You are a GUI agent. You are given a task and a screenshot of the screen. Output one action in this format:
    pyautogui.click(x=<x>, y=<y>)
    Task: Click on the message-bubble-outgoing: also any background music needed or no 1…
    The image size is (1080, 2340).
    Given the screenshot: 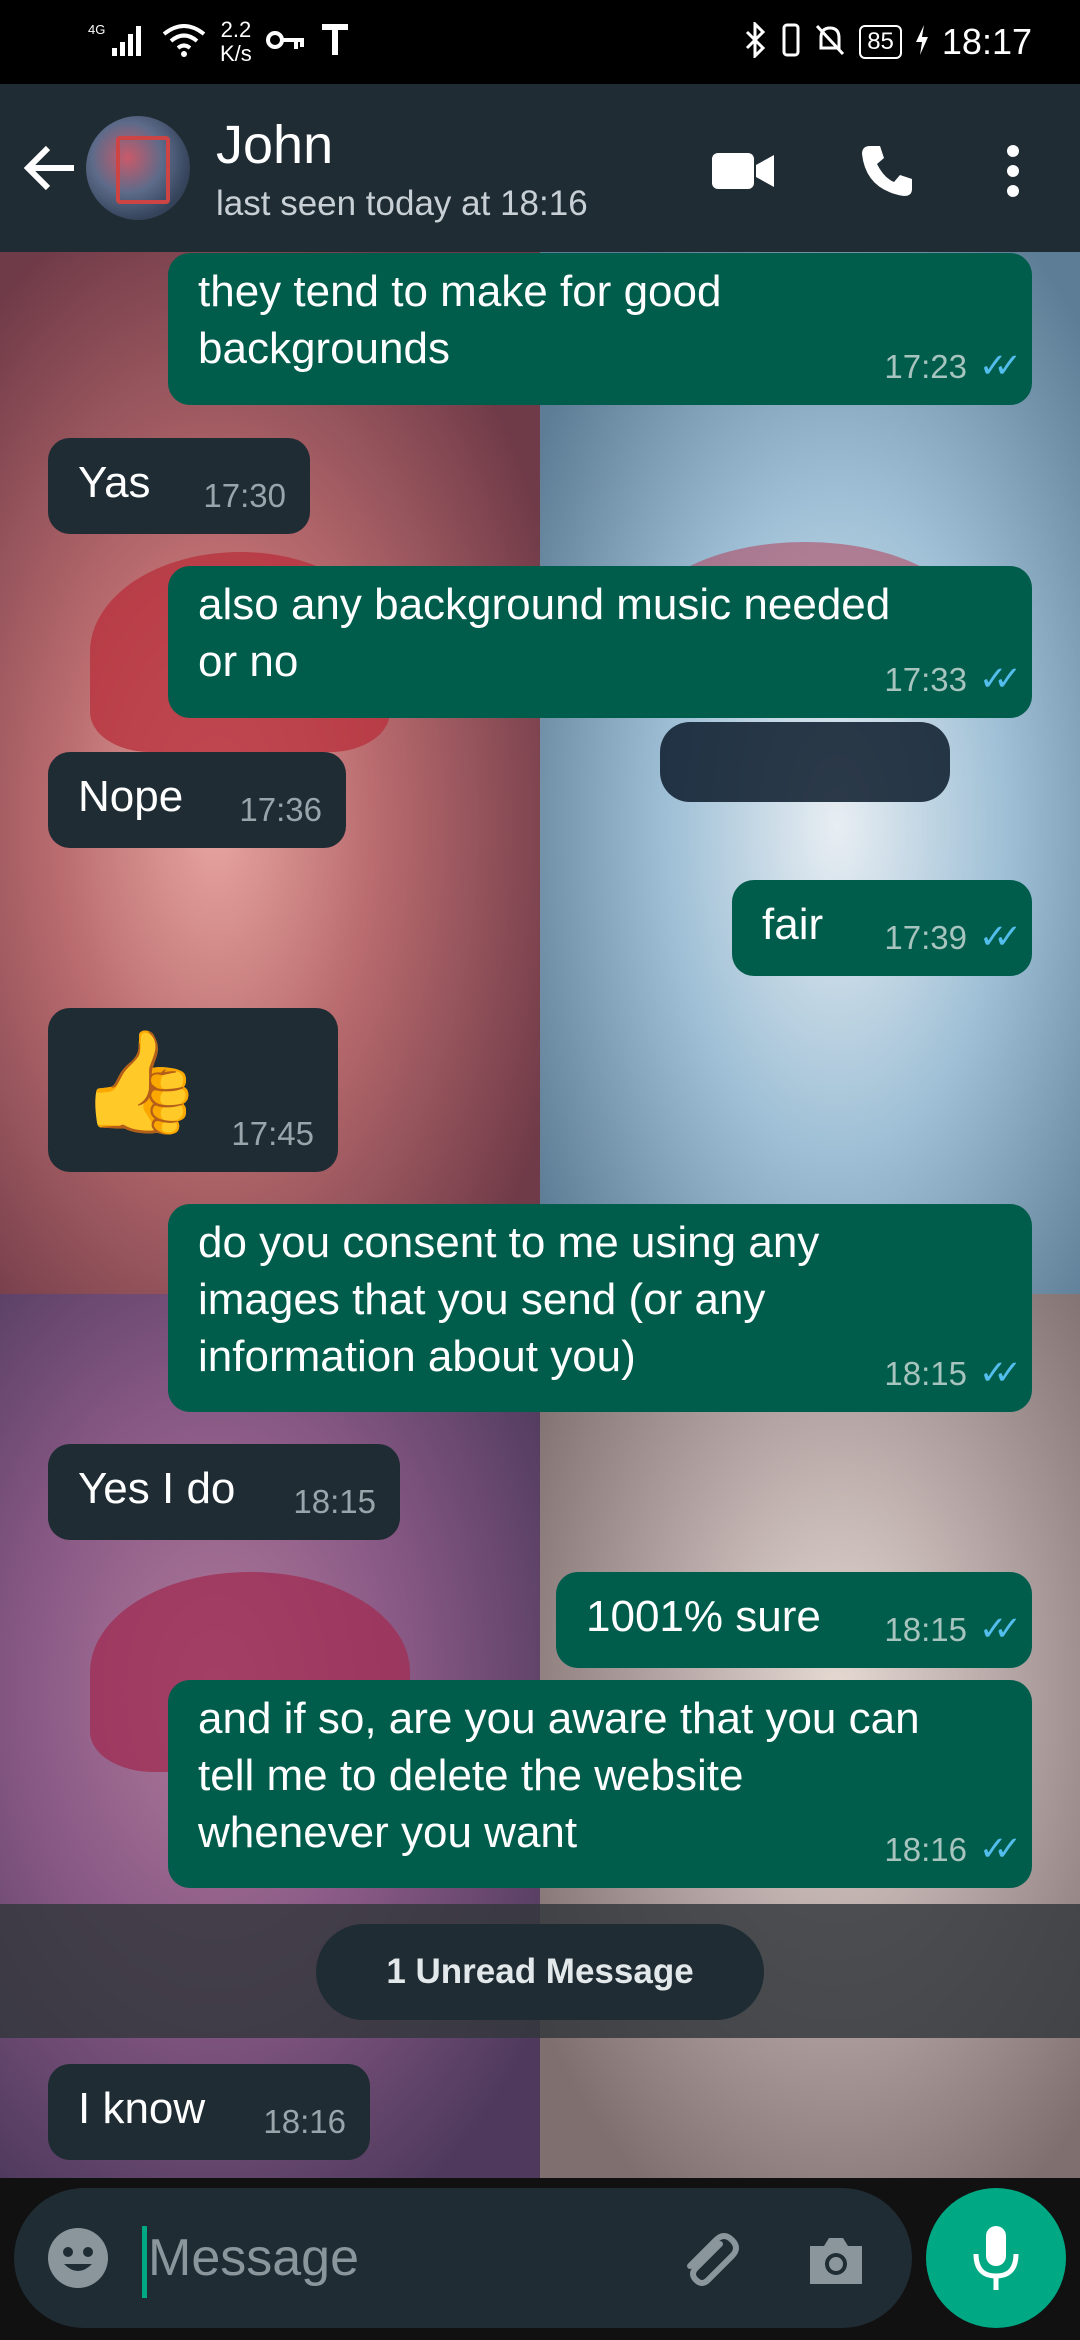 What is the action you would take?
    pyautogui.click(x=600, y=642)
    